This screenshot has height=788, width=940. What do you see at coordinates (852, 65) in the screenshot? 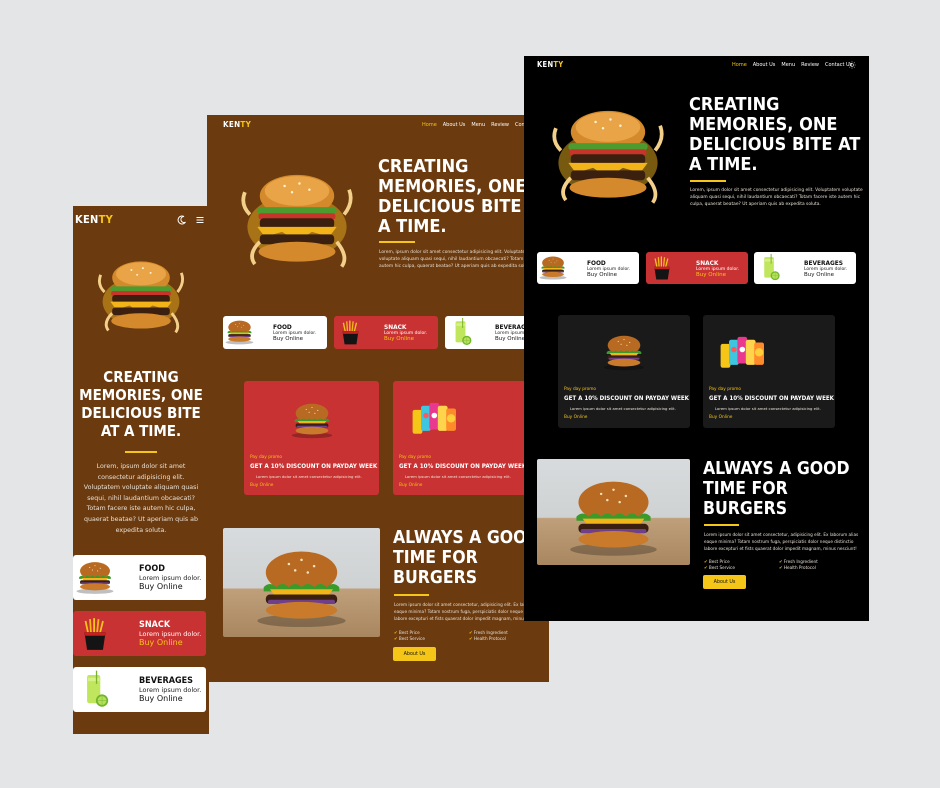
I see `sun-icon` at bounding box center [852, 65].